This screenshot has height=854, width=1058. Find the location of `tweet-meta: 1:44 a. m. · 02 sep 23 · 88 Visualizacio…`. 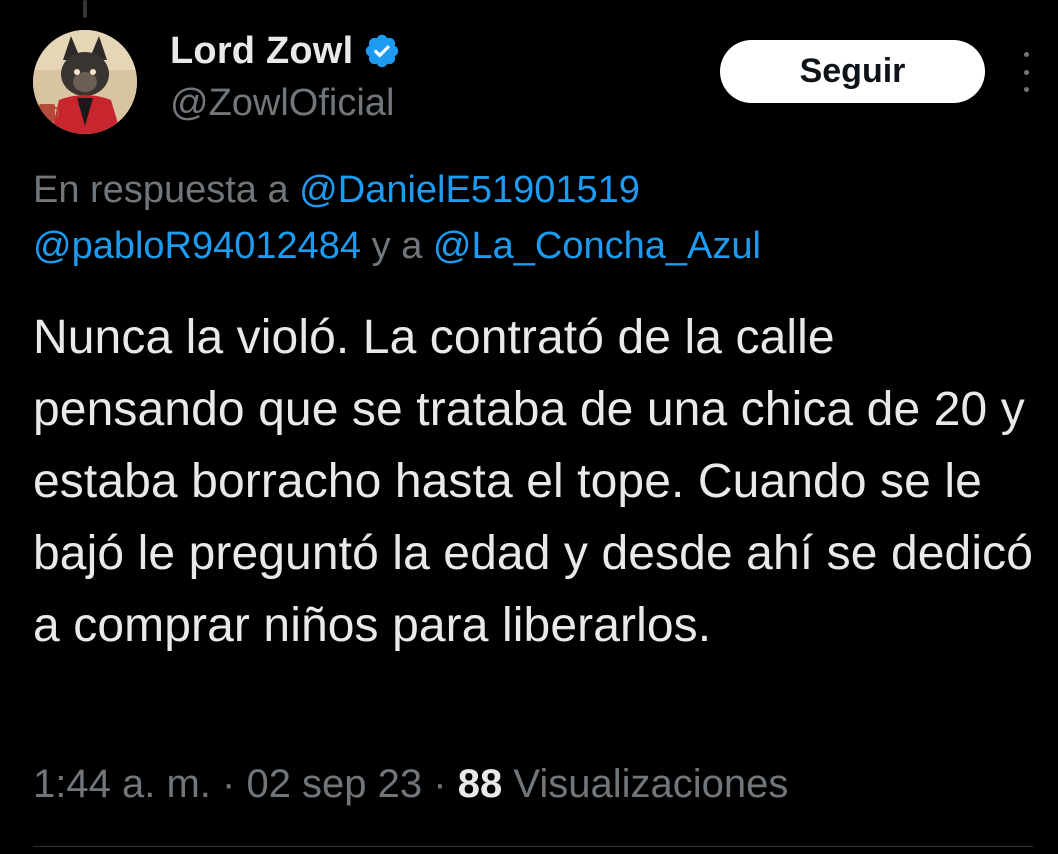

tweet-meta: 1:44 a. m. · 02 sep 23 · 88 Visualizacio… is located at coordinates (410, 784).